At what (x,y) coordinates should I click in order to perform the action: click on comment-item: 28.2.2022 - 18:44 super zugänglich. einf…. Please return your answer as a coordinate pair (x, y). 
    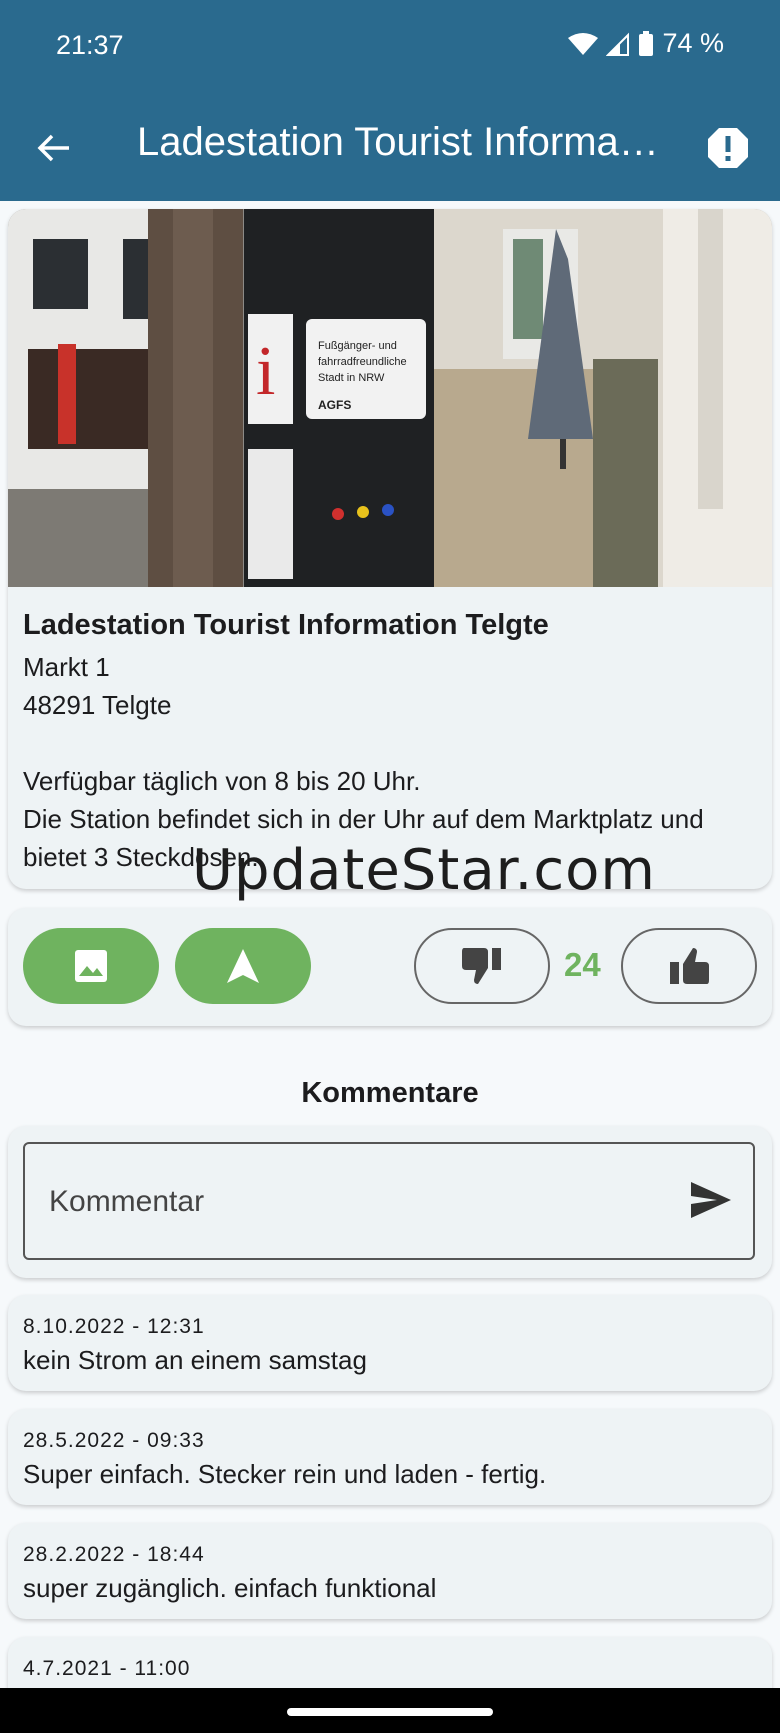
    Looking at the image, I should click on (390, 1571).